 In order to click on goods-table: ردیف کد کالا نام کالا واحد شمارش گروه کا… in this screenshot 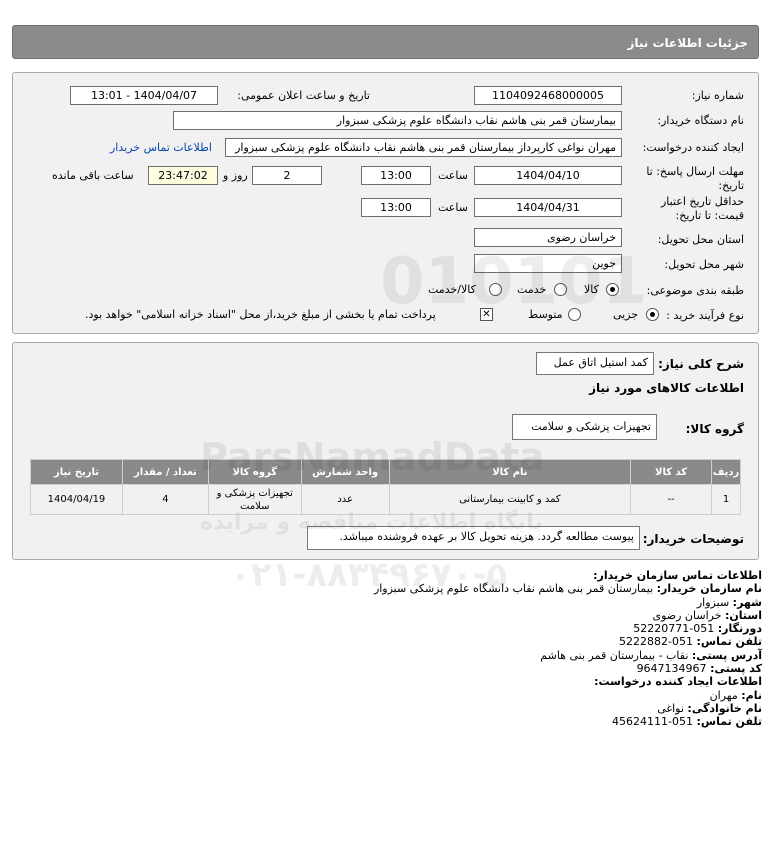, I will do `click(385, 487)`.